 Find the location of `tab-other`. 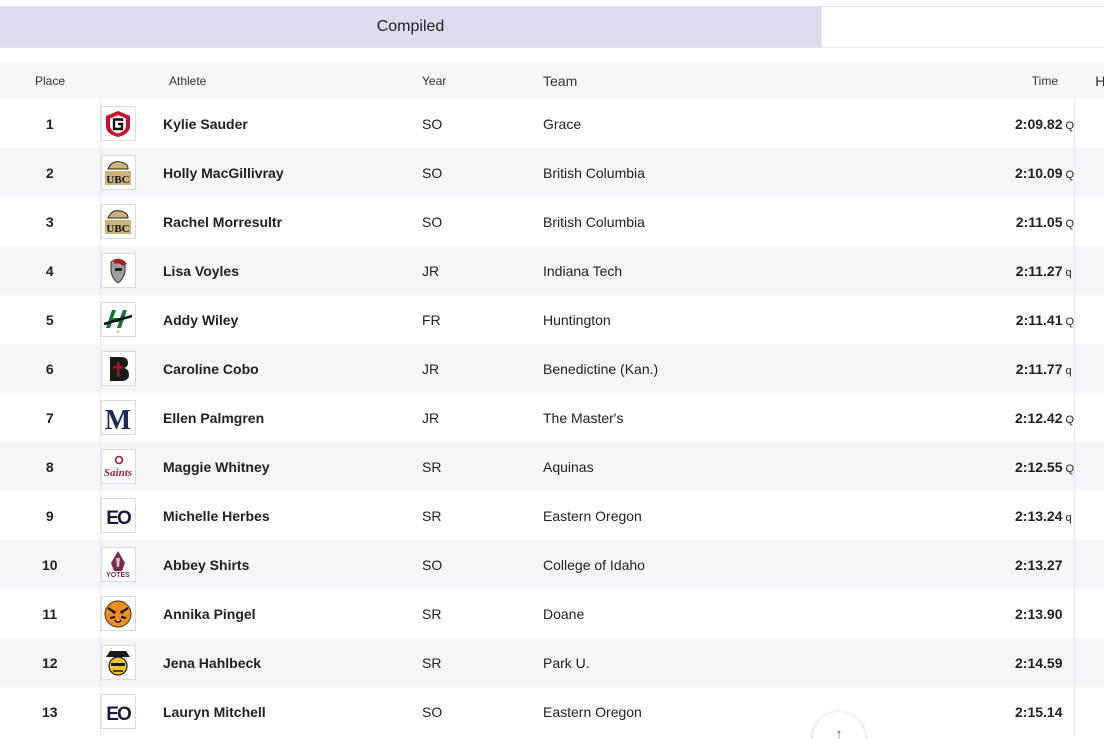

tab-other is located at coordinates (962, 27).